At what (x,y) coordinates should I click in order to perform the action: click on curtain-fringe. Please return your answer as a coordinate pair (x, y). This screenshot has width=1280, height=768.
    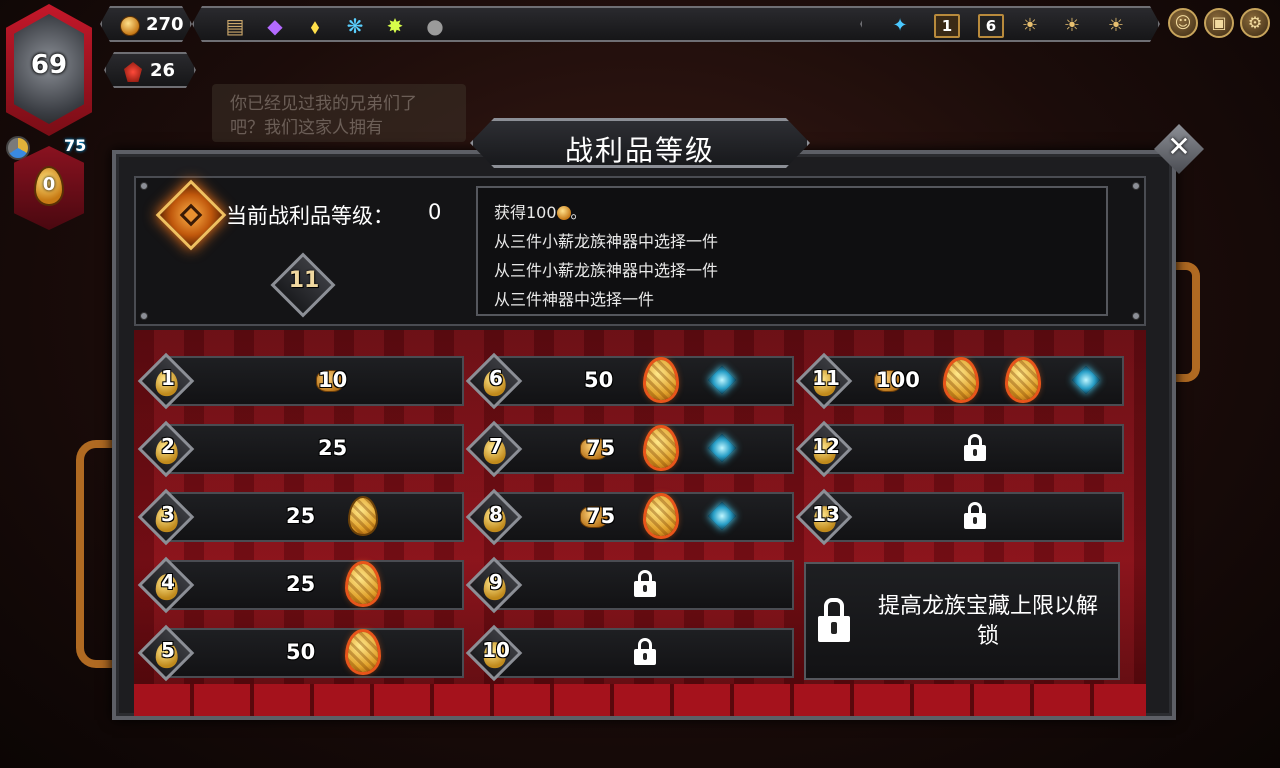
    Looking at the image, I should click on (640, 700).